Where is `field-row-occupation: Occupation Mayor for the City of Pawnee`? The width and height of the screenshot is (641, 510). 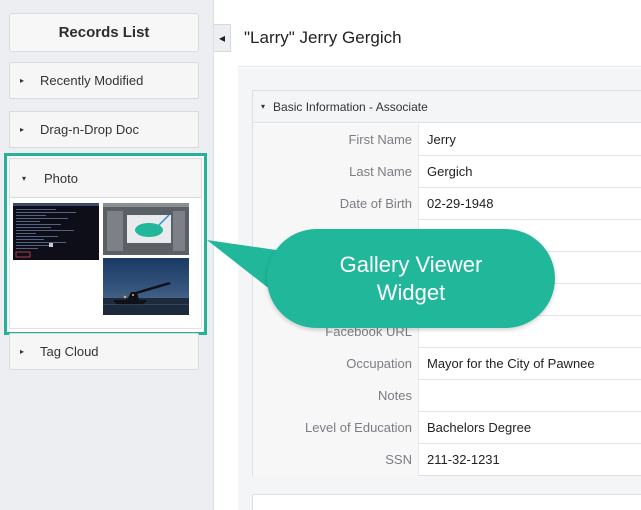
field-row-occupation: Occupation Mayor for the City of Pawnee is located at coordinates (447, 364).